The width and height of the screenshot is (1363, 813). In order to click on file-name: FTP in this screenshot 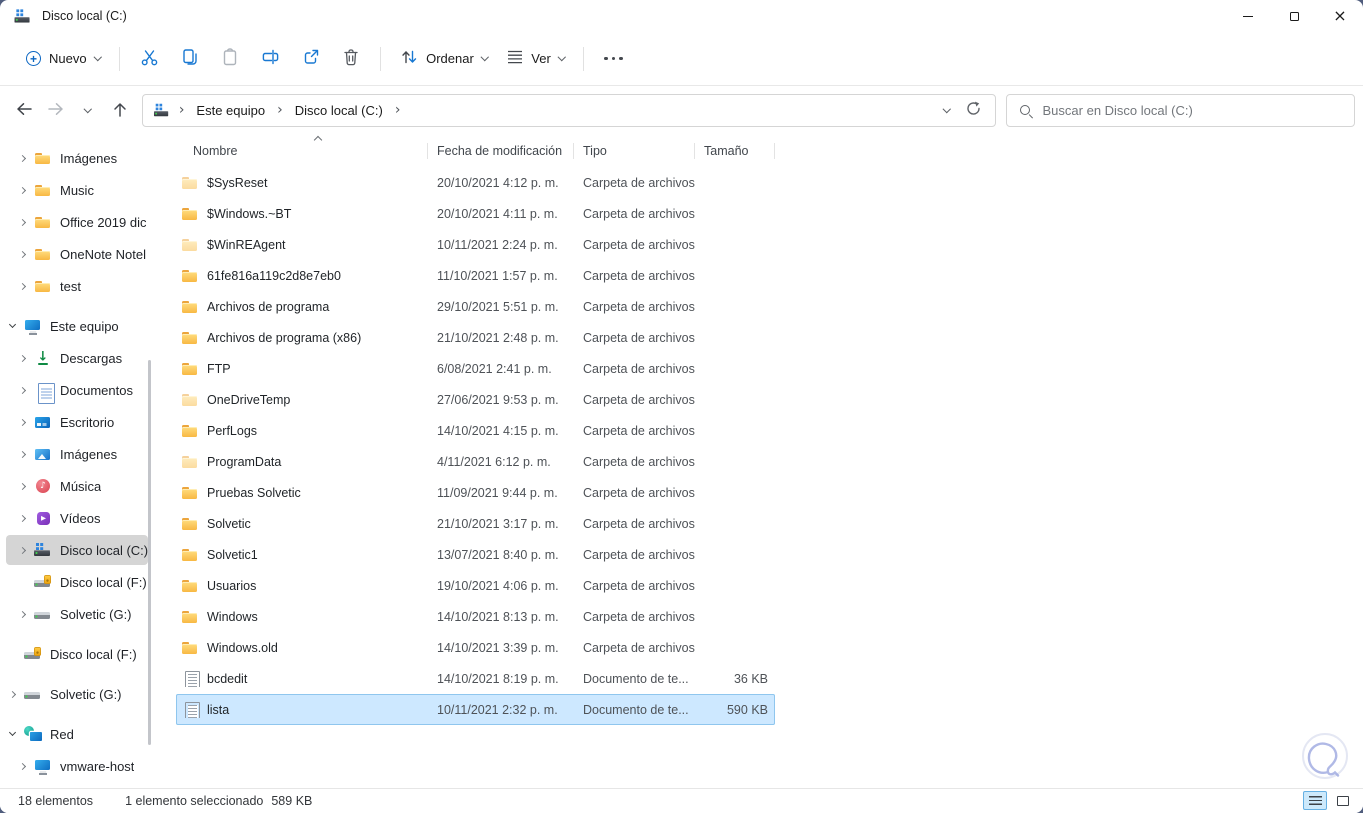, I will do `click(219, 368)`.